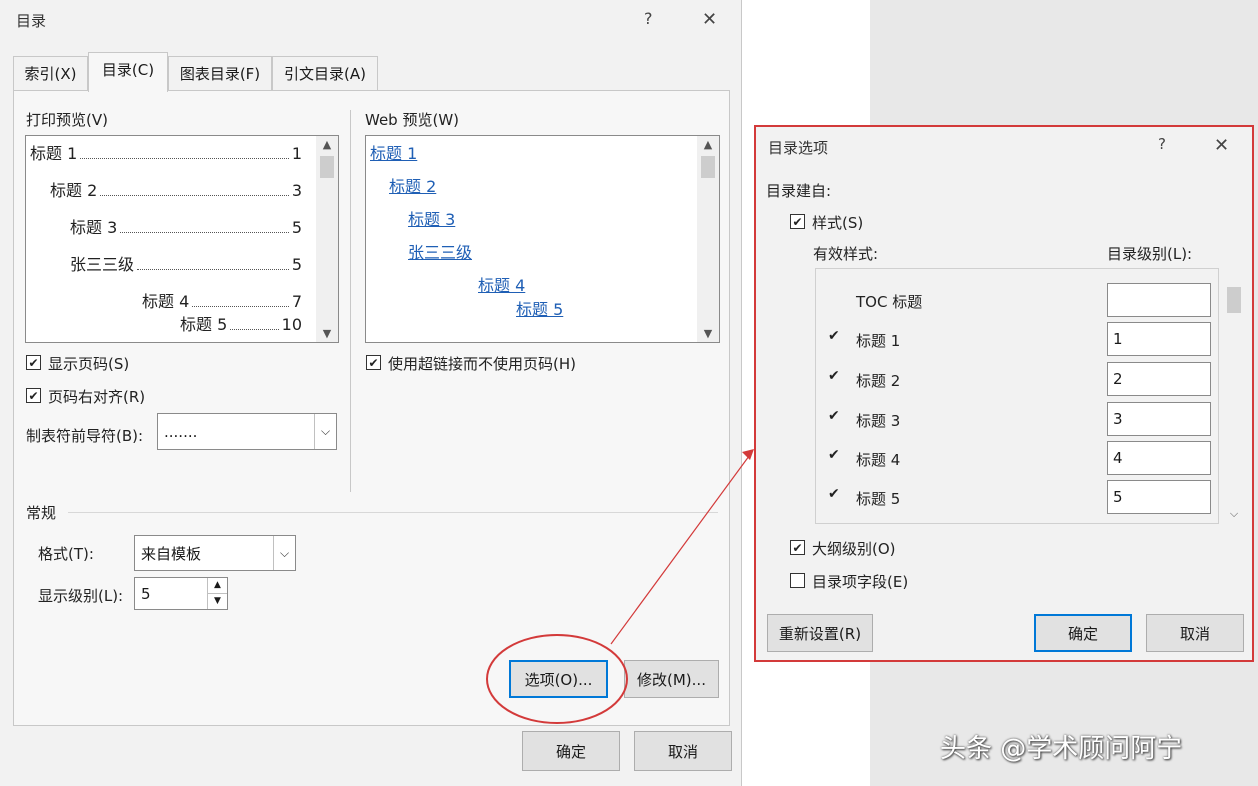 The image size is (1258, 786). I want to click on level-input: 4, so click(1159, 458).